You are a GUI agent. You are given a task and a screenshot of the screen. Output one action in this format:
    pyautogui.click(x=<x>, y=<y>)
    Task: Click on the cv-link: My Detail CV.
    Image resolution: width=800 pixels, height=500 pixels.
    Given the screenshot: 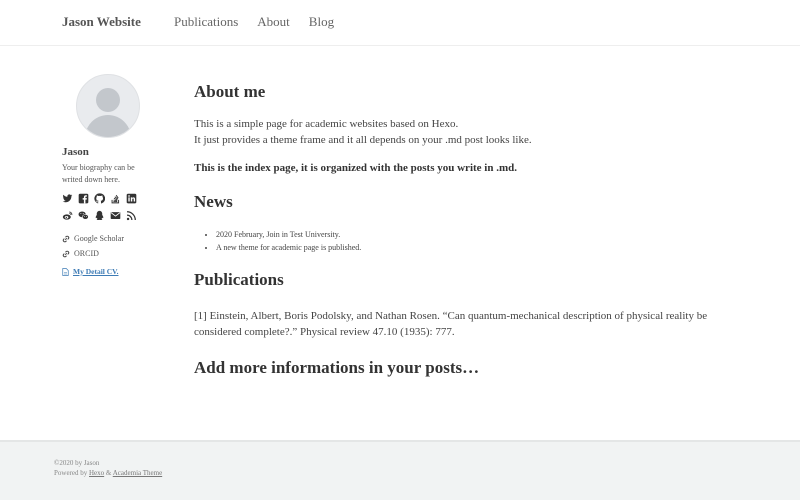 What is the action you would take?
    pyautogui.click(x=95, y=271)
    